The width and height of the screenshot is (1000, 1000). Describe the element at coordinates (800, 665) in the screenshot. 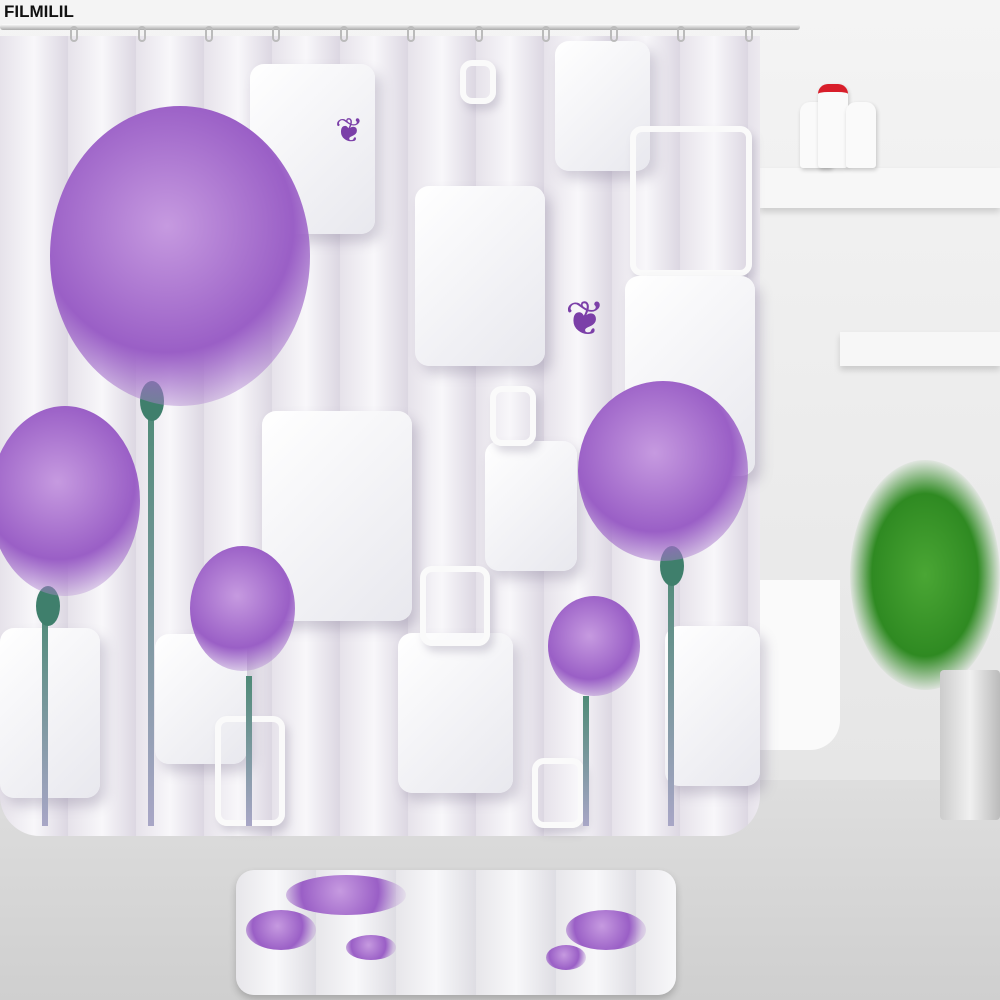

I see `bathtub` at that location.